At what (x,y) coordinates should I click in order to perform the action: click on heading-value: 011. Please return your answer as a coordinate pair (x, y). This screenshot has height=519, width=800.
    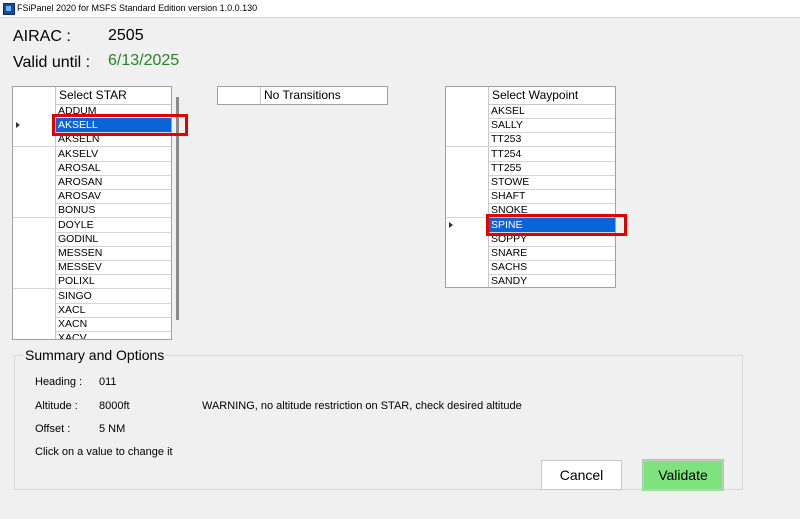
    Looking at the image, I should click on (108, 382).